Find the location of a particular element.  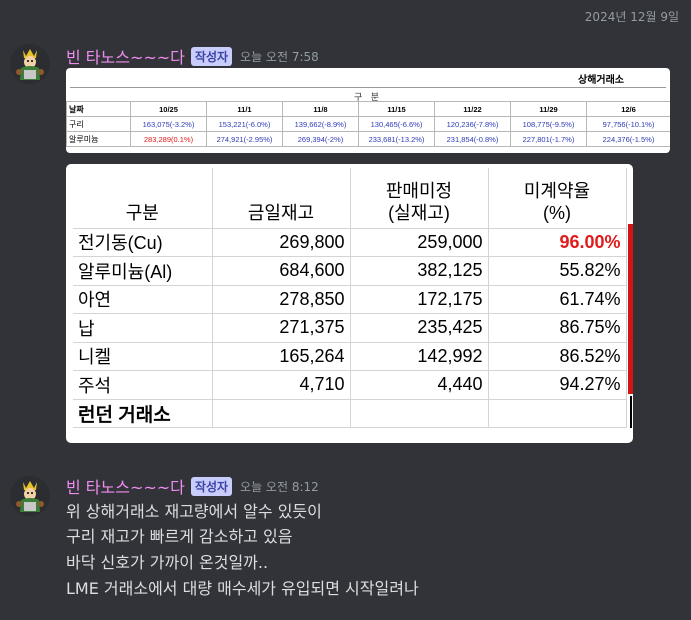

message-header: 빈 타노스~~~다 작성자 오늘 오전 8:12 is located at coordinates (192, 486).